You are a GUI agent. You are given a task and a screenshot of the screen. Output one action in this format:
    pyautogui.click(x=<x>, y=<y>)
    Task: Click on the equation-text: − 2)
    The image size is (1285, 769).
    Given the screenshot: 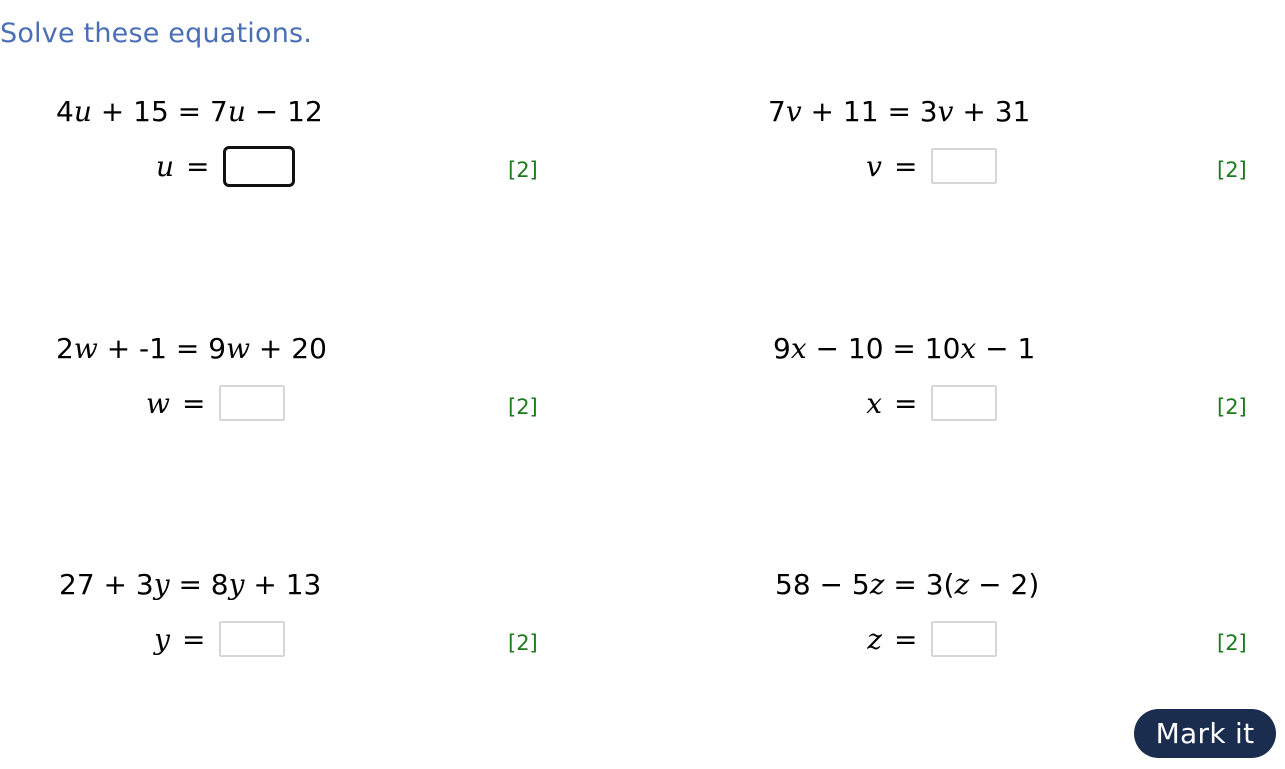 What is the action you would take?
    pyautogui.click(x=1004, y=584)
    